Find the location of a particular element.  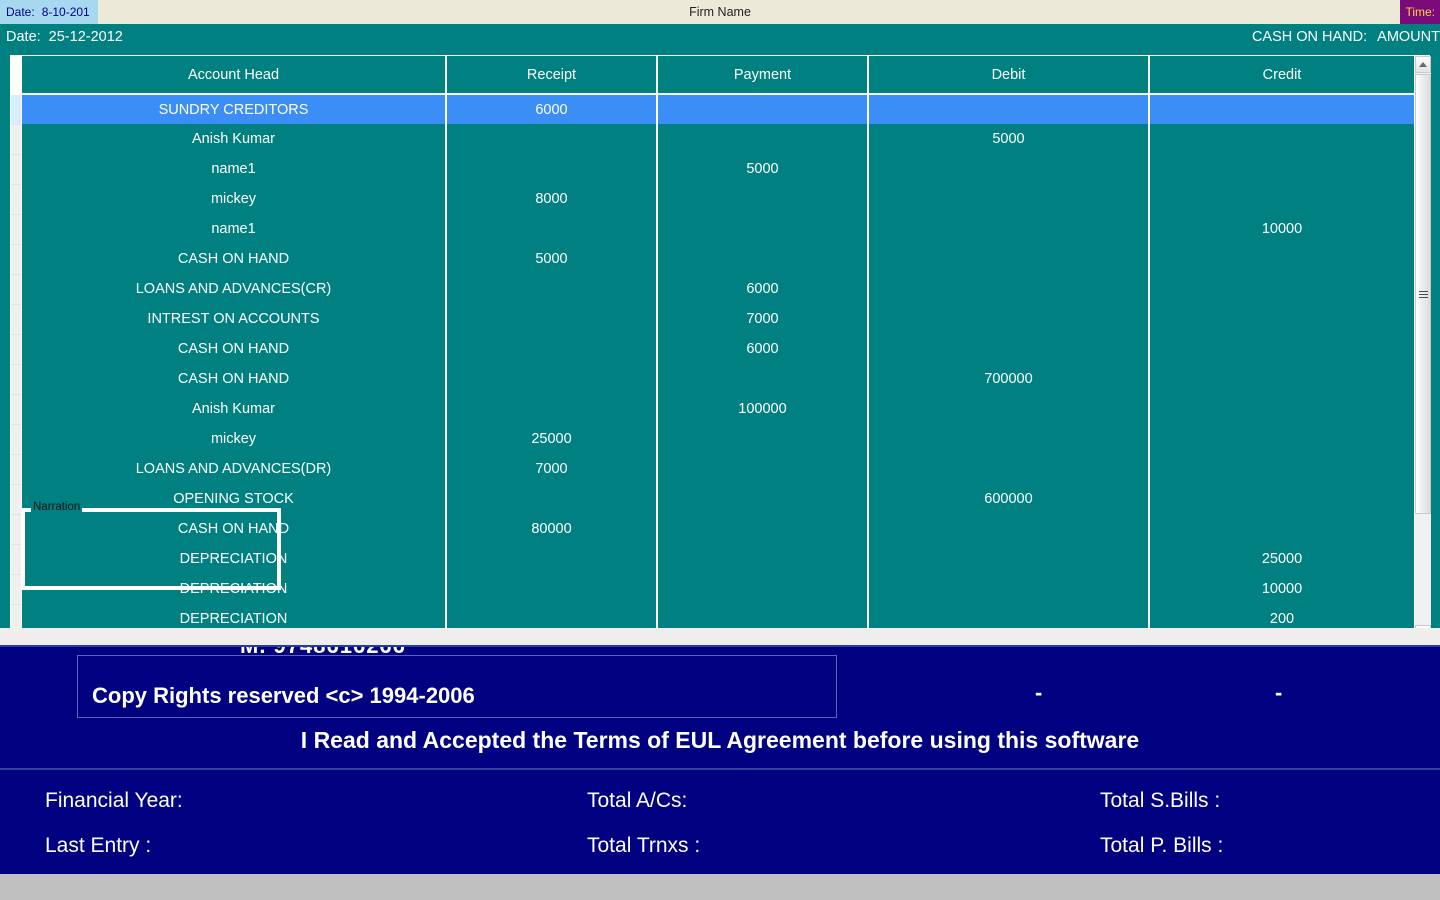

cell-payment: 5000 is located at coordinates (763, 169).